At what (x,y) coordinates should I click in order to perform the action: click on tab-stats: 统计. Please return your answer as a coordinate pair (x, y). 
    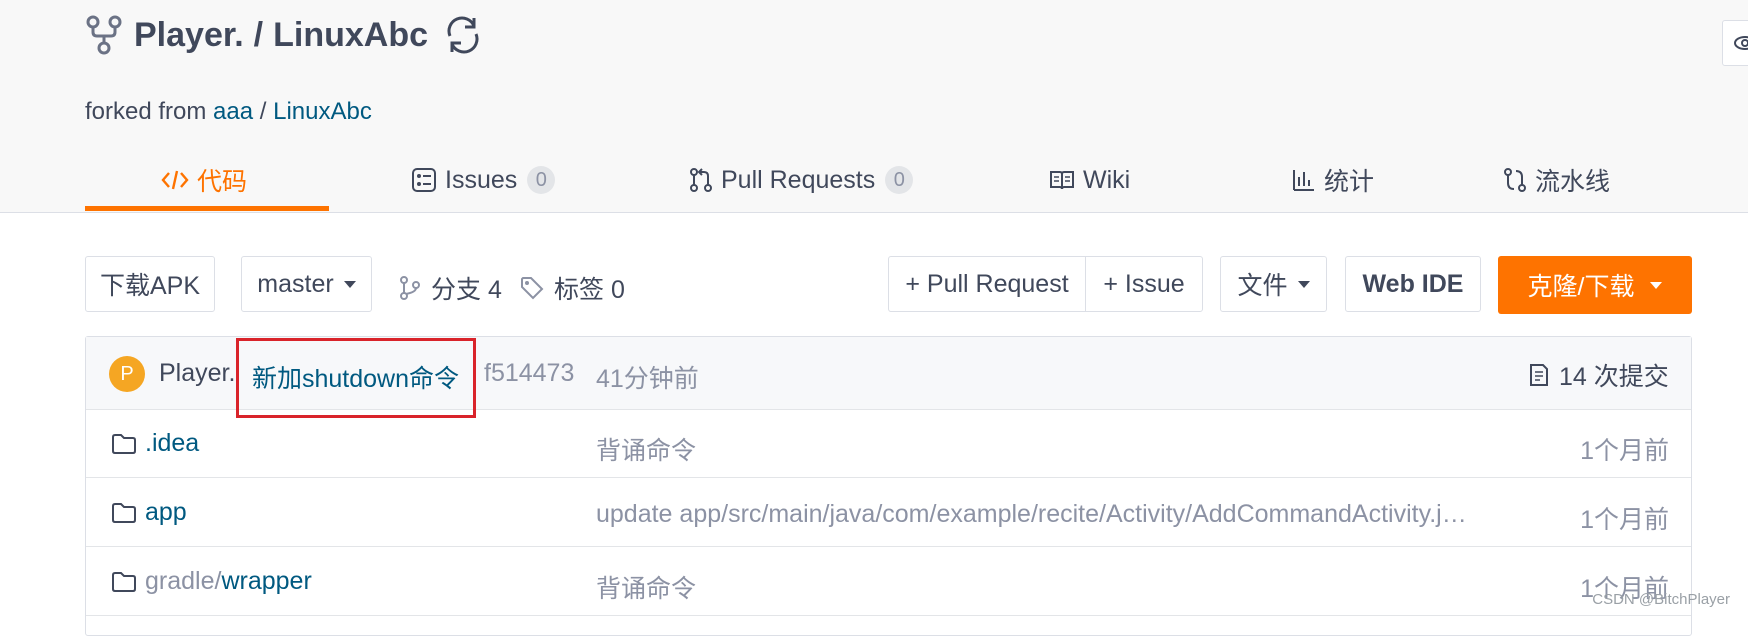
    Looking at the image, I should click on (1333, 180).